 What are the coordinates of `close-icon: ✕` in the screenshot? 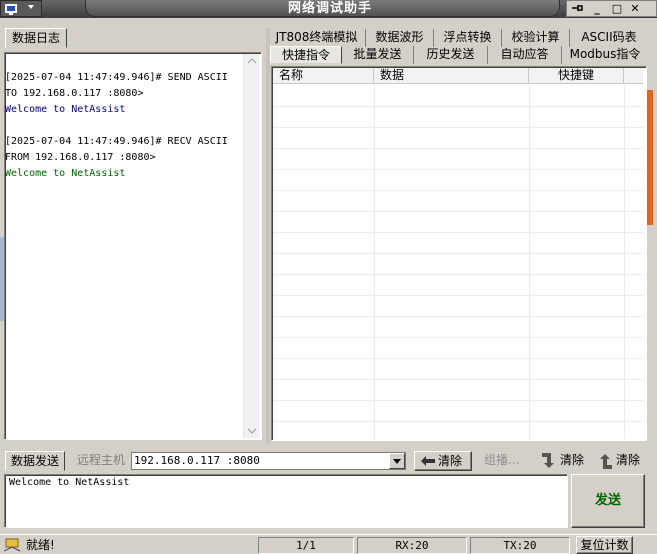 It's located at (635, 9).